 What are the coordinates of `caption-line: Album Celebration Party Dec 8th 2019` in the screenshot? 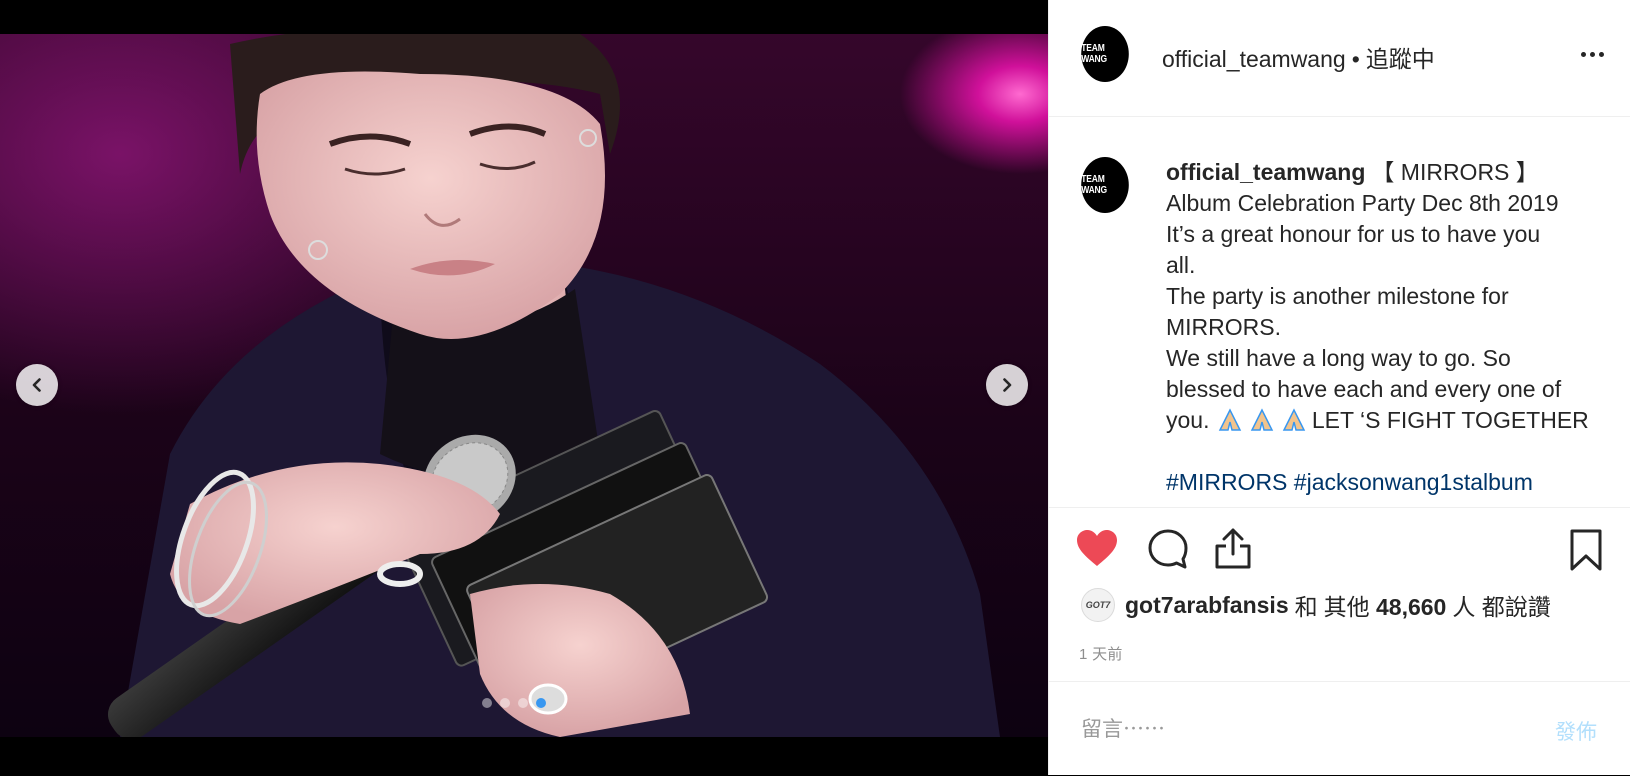 It's located at (1362, 203).